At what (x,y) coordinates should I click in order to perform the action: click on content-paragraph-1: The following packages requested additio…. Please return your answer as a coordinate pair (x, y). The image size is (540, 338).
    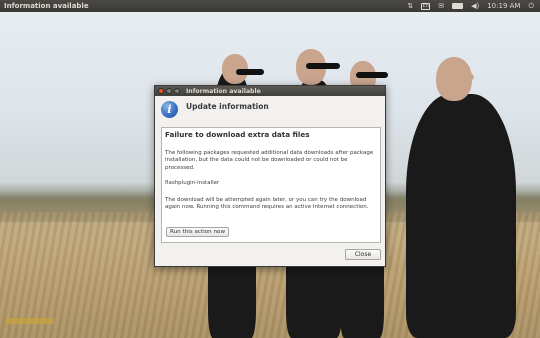
    Looking at the image, I should click on (269, 160).